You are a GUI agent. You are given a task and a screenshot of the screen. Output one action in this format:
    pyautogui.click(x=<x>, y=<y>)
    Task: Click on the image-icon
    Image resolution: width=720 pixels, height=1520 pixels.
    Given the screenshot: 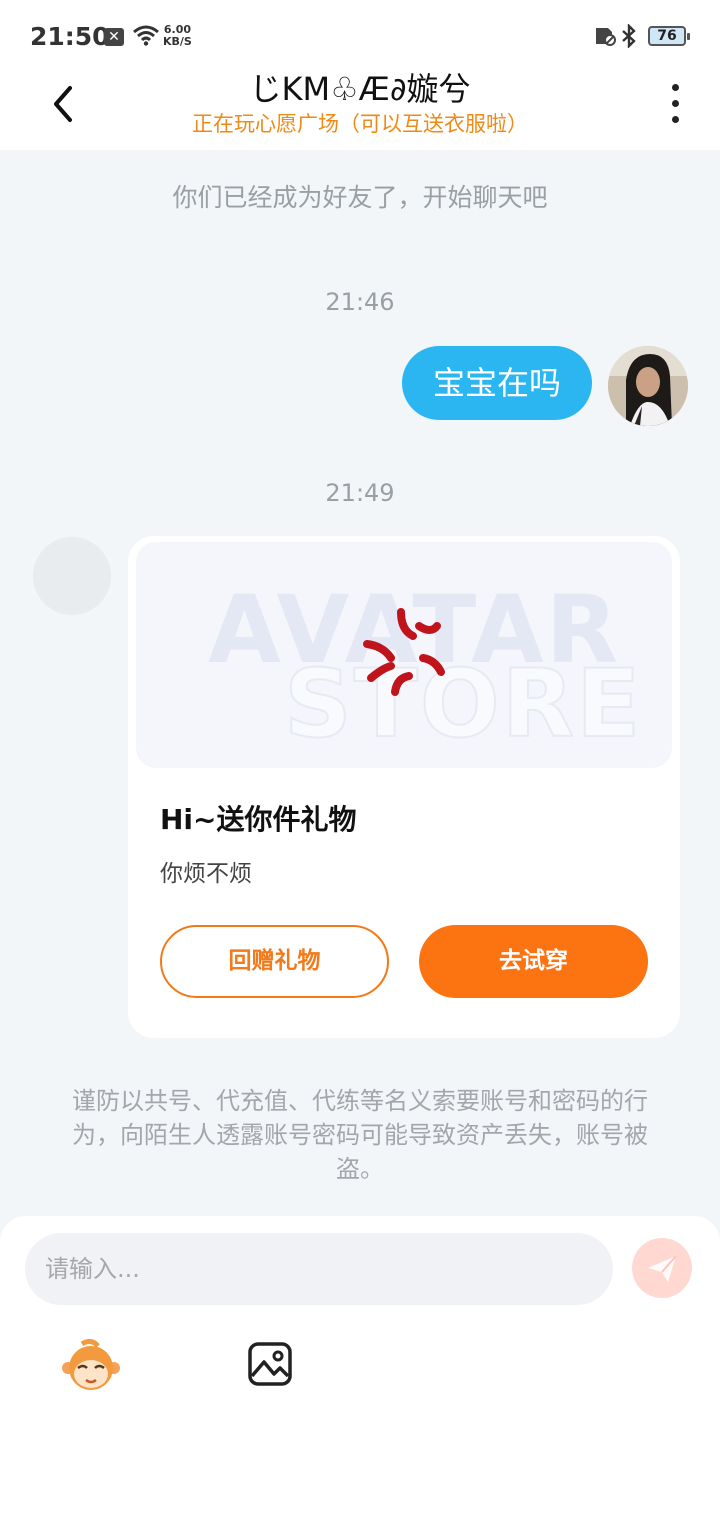 What is the action you would take?
    pyautogui.click(x=270, y=1364)
    